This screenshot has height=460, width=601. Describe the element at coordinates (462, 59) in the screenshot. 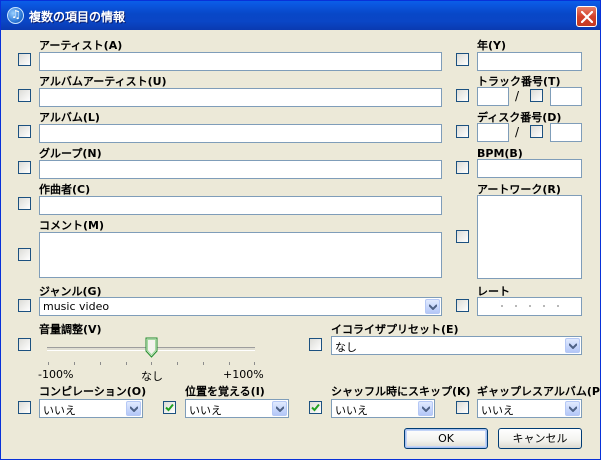

I see `year-checkbox` at that location.